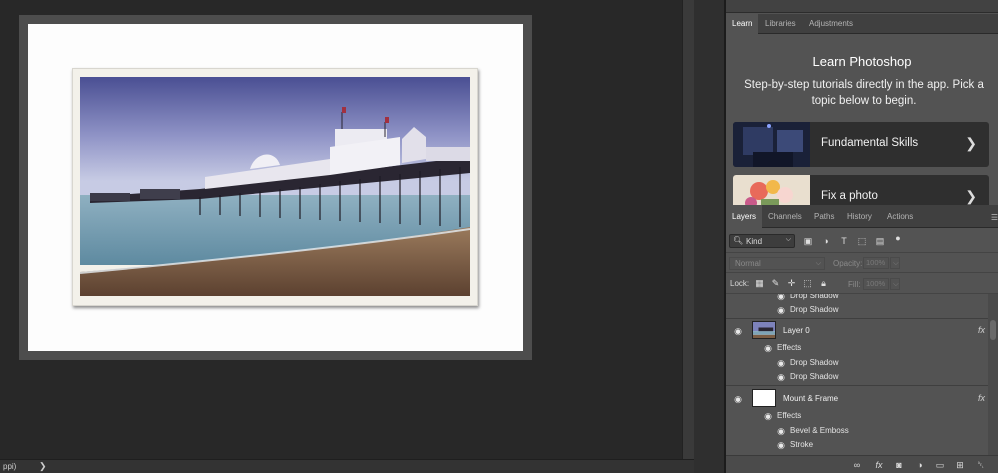 The width and height of the screenshot is (998, 473). I want to click on opacity-field: 100%, so click(876, 263).